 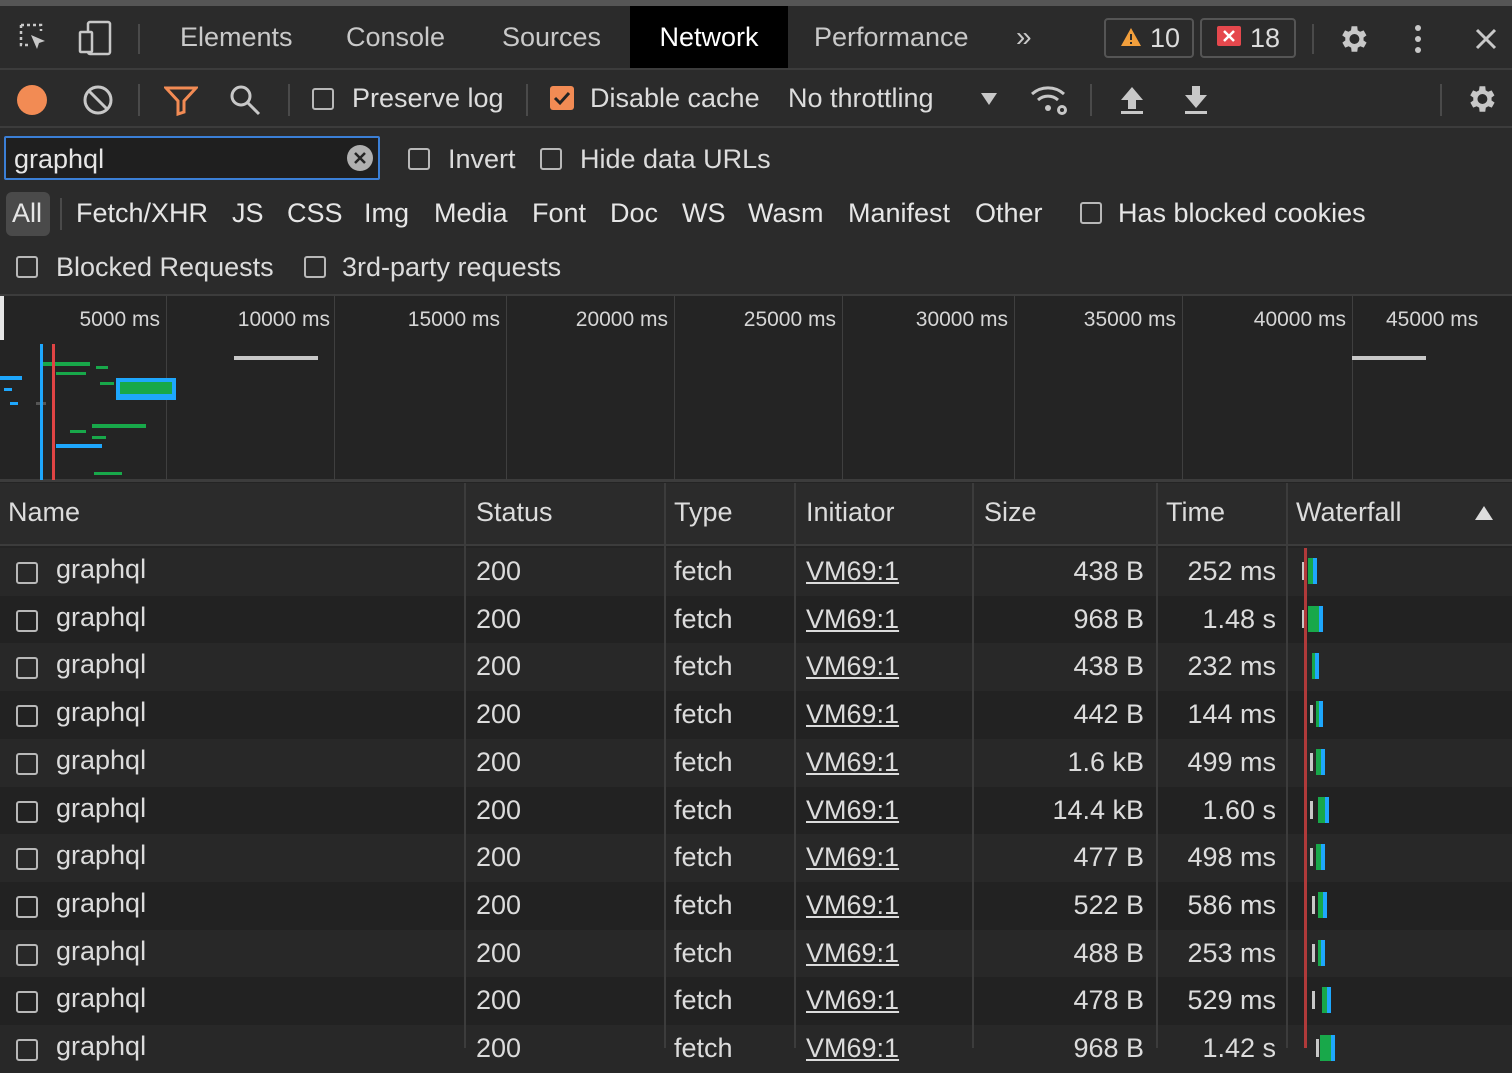 I want to click on filter-type-font: Font, so click(x=559, y=213).